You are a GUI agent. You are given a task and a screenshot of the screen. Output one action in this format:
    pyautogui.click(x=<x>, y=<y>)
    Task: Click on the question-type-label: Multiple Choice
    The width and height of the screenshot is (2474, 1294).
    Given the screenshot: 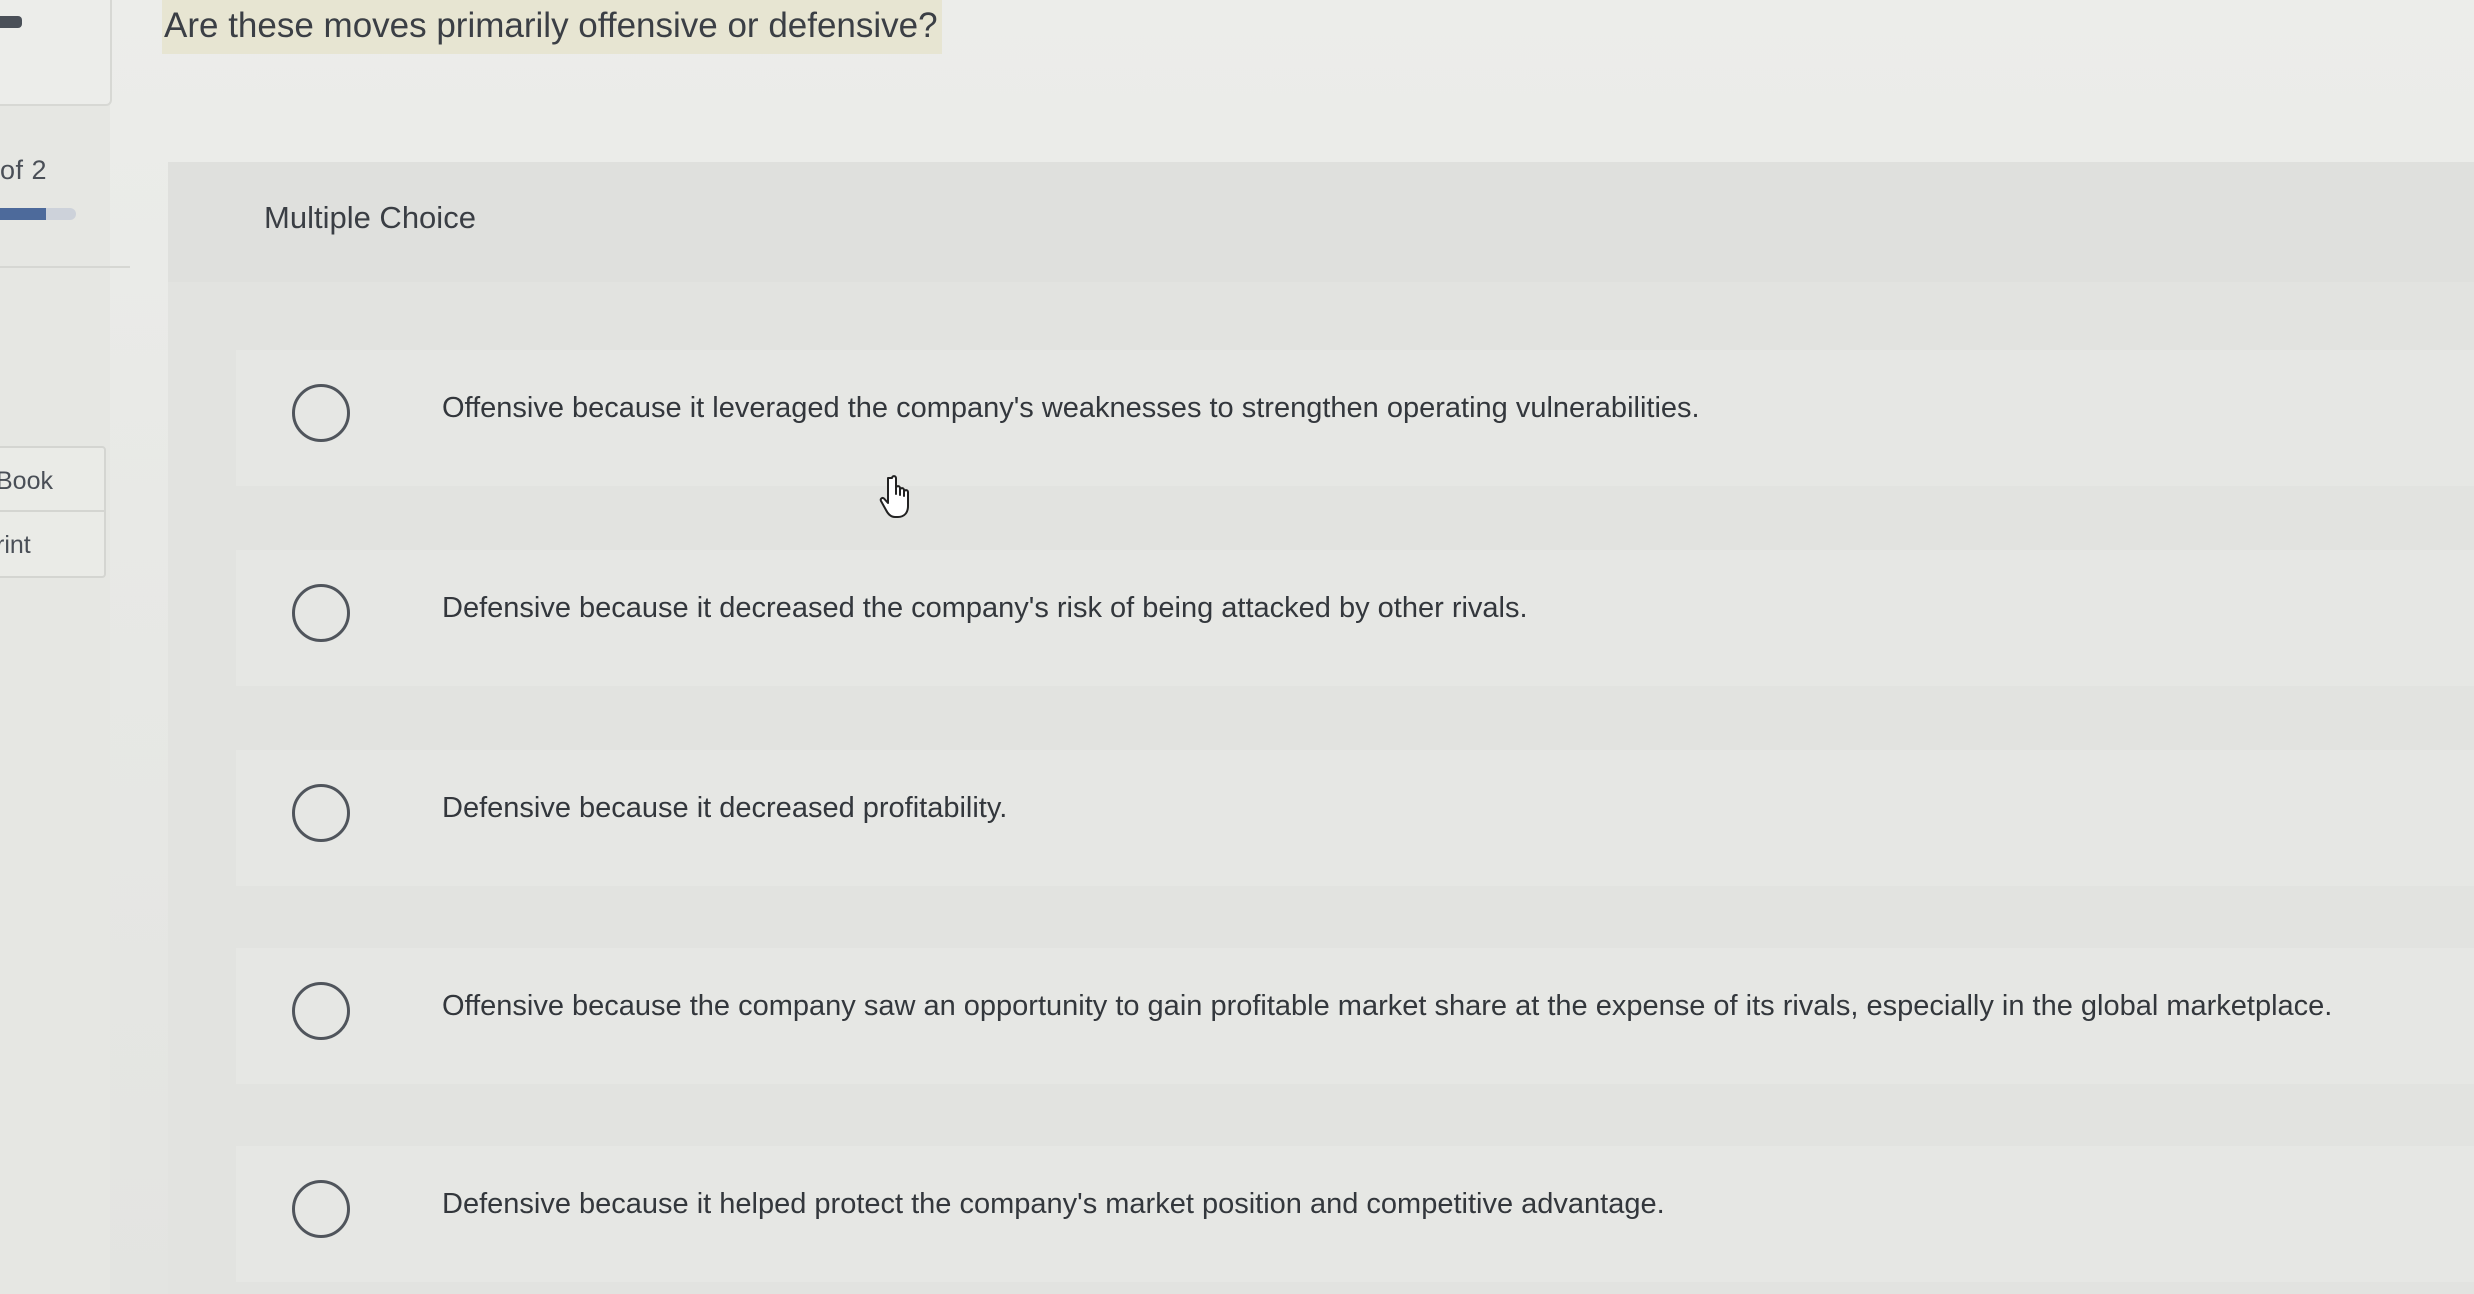 What is the action you would take?
    pyautogui.click(x=370, y=217)
    